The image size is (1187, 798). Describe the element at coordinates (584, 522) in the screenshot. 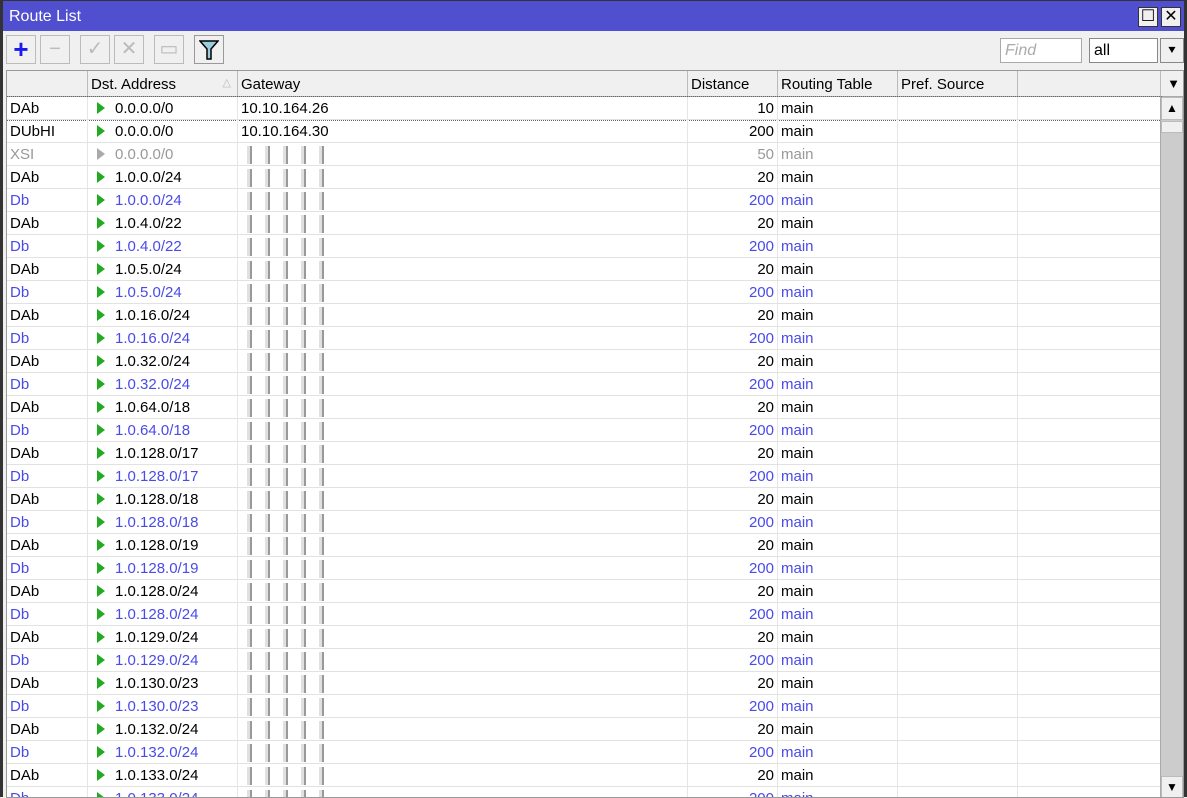

I see `table-row: Db 1.0.128.0/18 200 main` at that location.